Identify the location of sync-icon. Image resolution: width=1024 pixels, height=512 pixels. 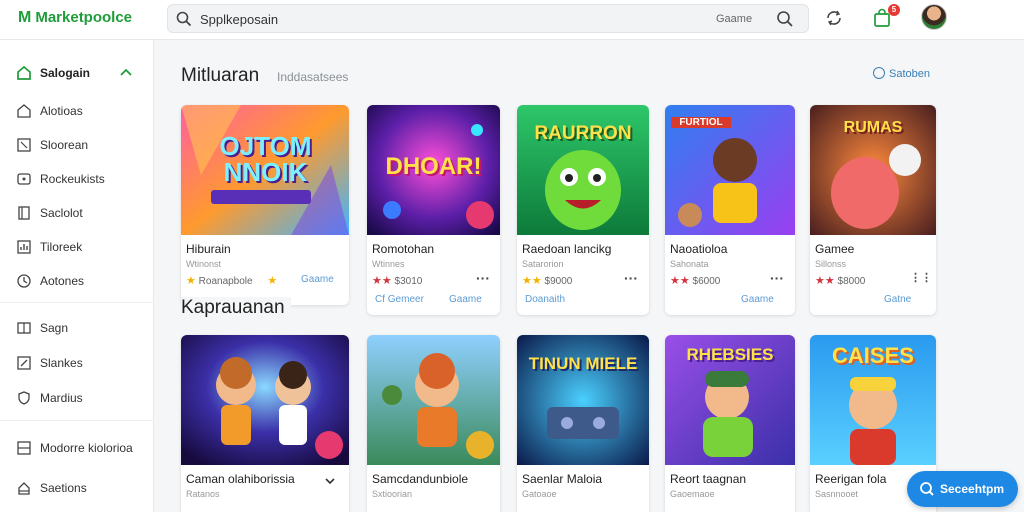
(834, 18).